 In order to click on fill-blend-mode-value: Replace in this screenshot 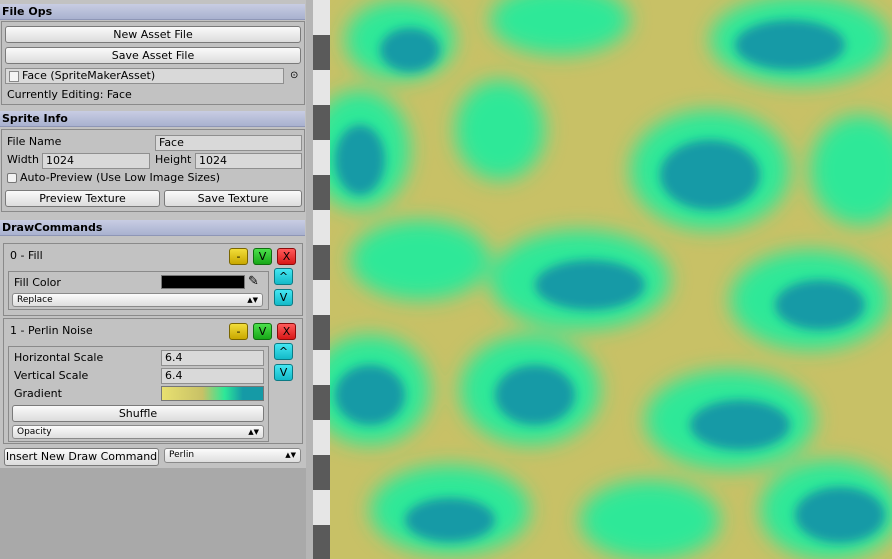, I will do `click(35, 300)`.